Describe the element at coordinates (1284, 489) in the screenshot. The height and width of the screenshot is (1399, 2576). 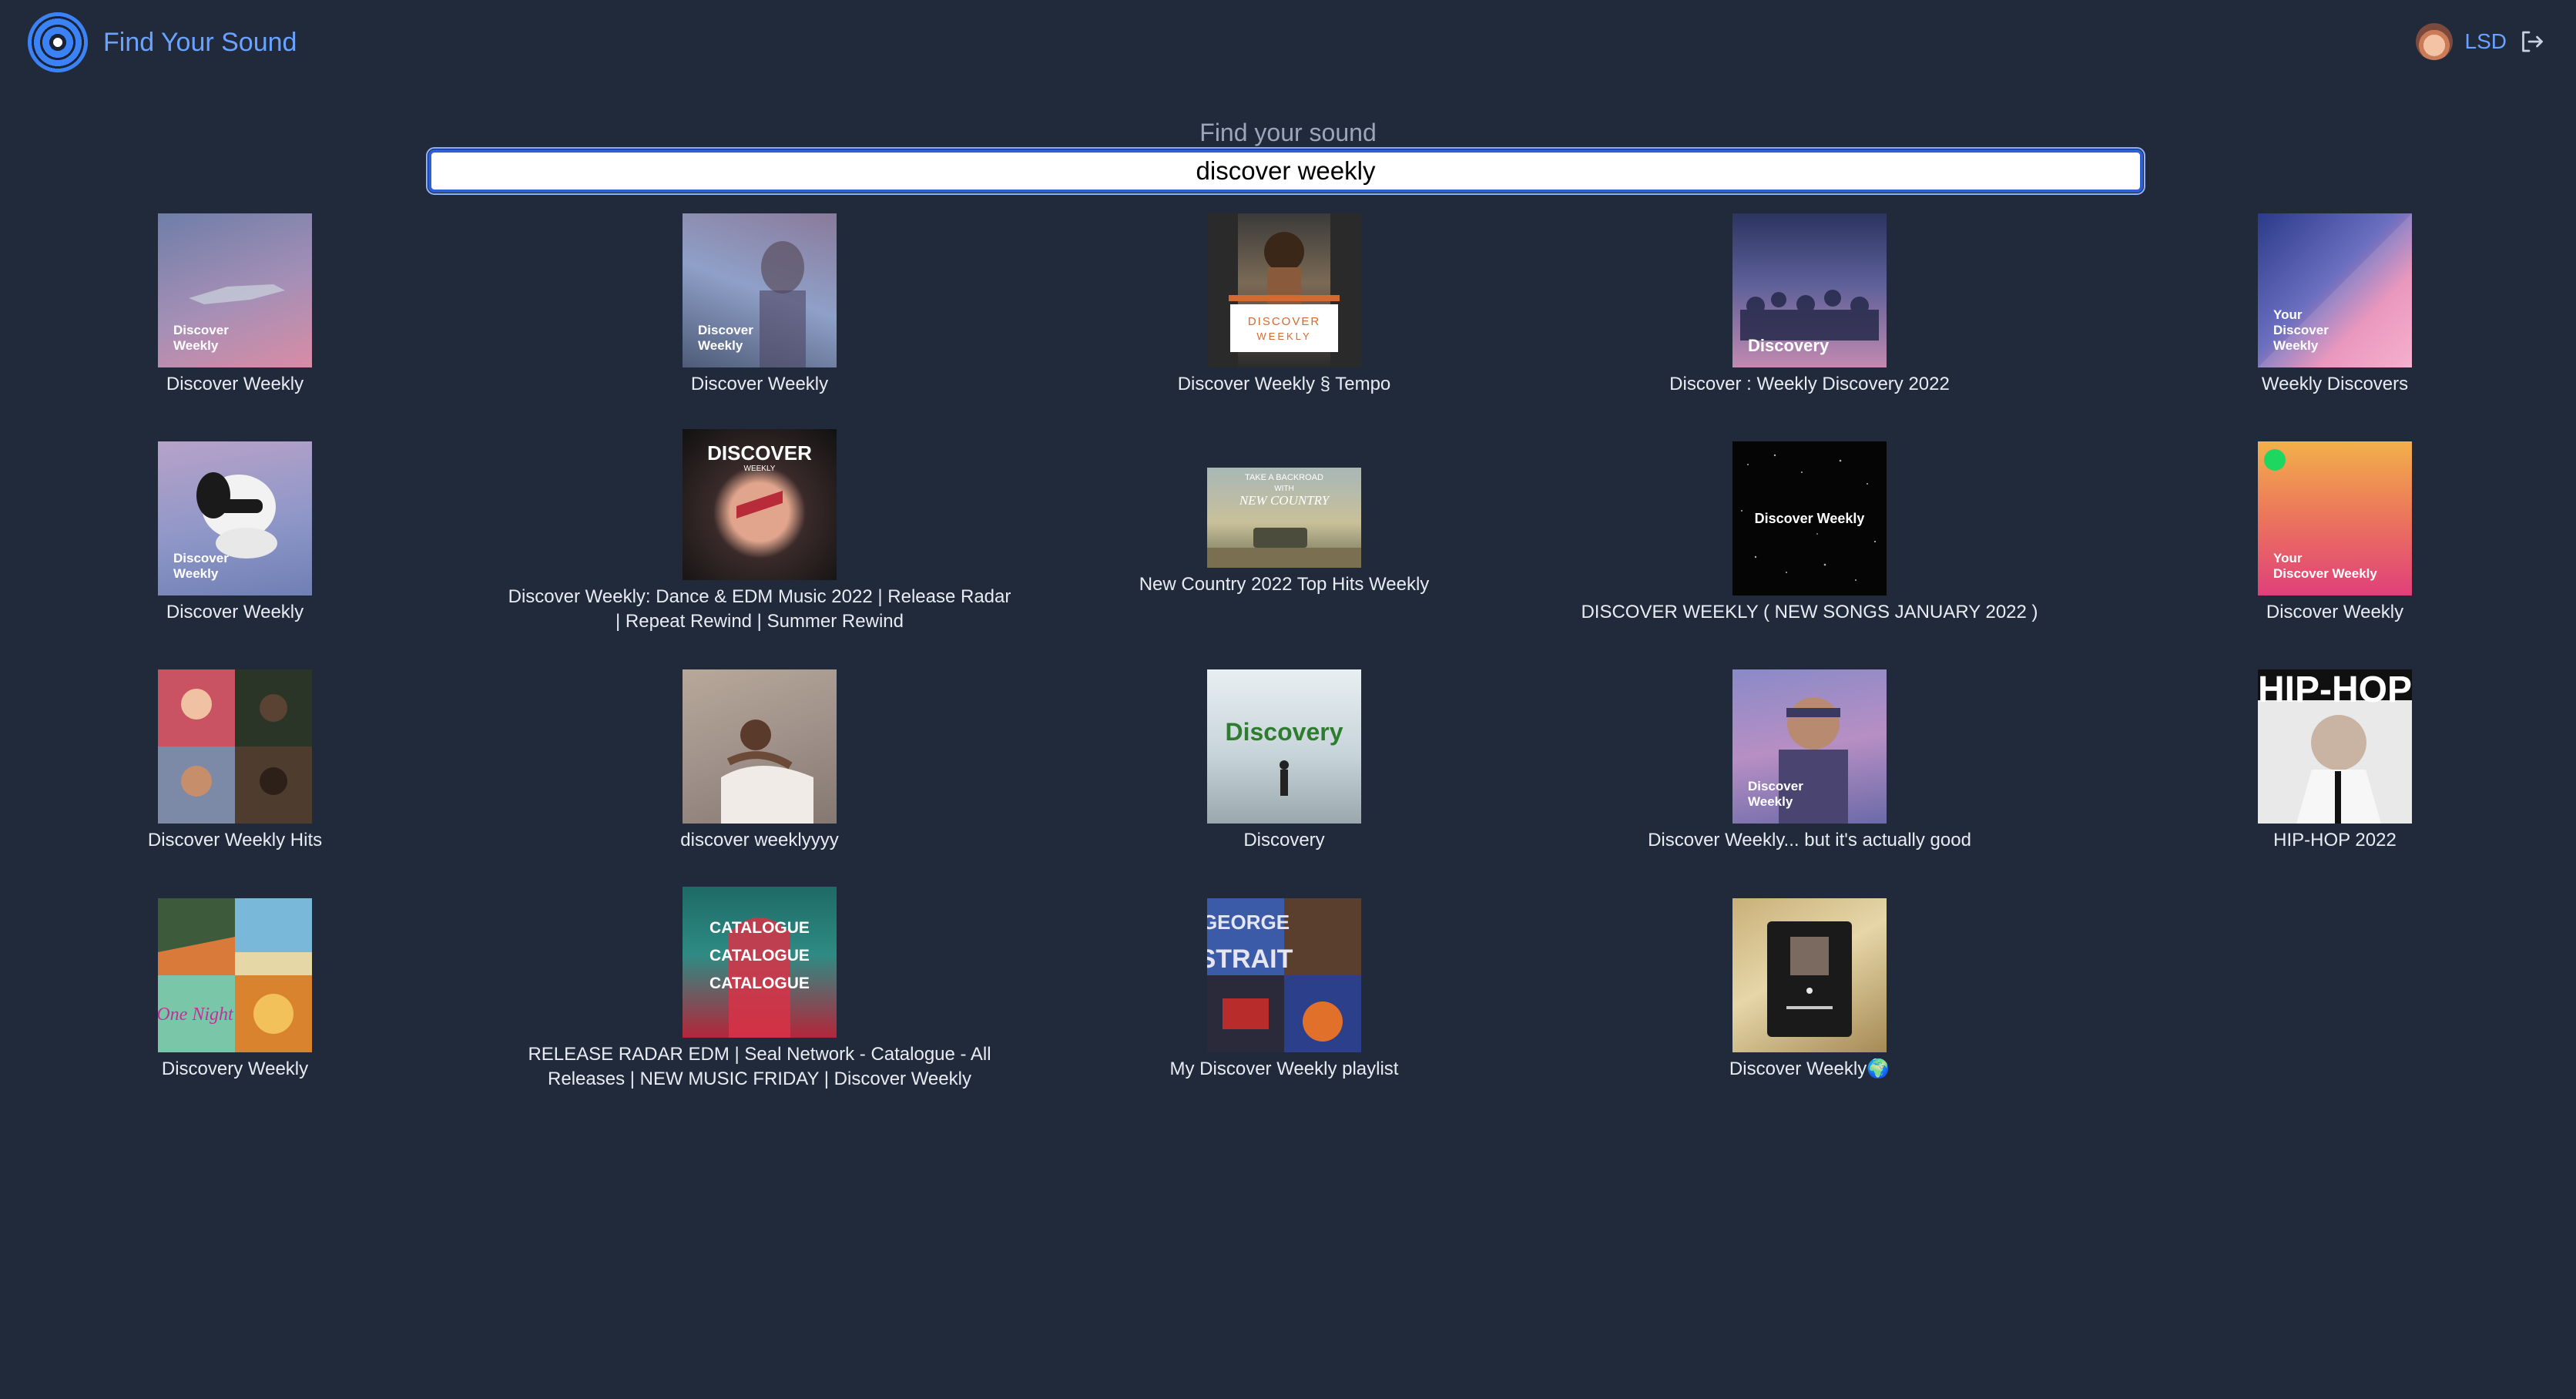
I see `svg-text: WITH` at that location.